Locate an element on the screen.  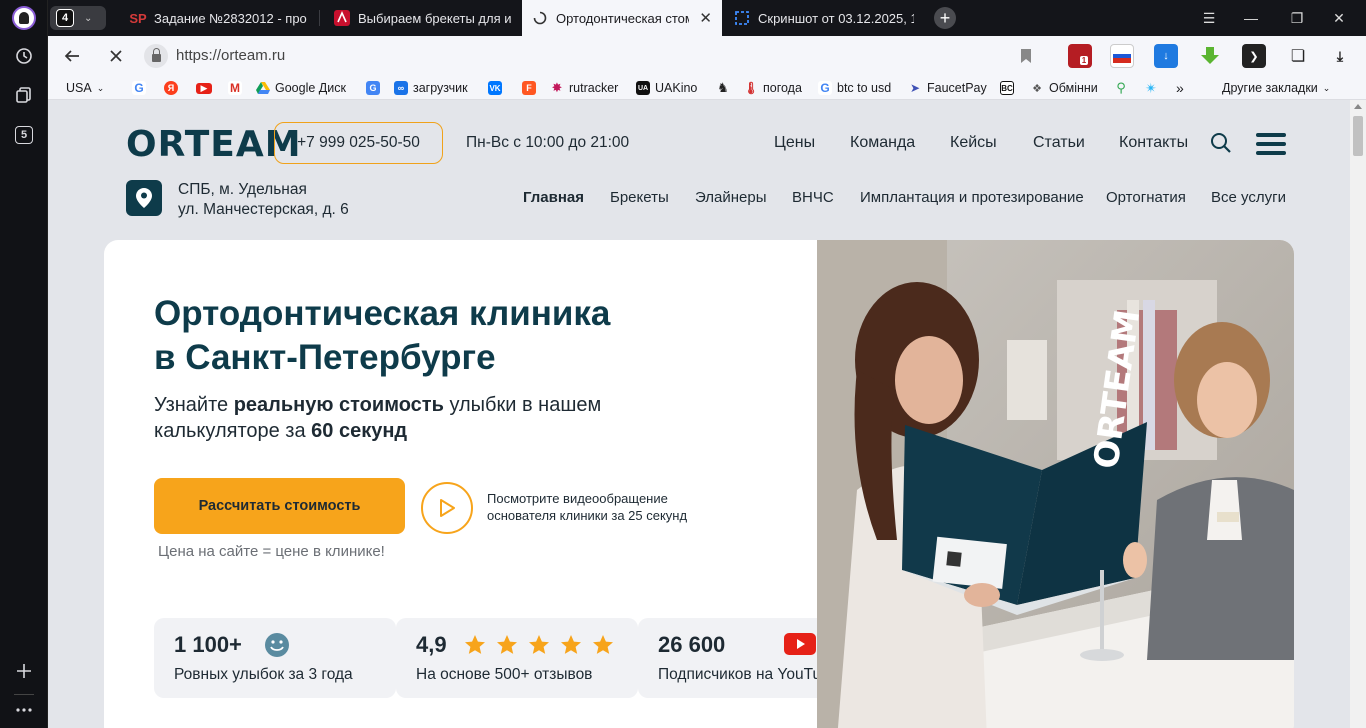
close-window-icon: ✕ is located at coordinates (1339, 18).